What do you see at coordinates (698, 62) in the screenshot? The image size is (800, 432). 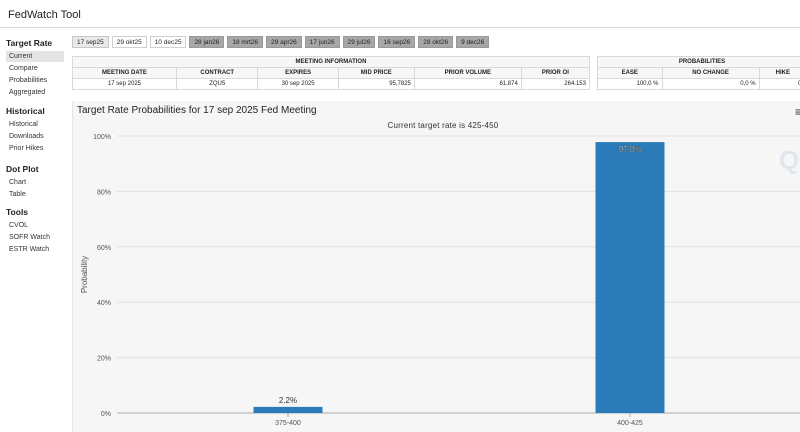 I see `probabilities-title: PROBABILITIES` at bounding box center [698, 62].